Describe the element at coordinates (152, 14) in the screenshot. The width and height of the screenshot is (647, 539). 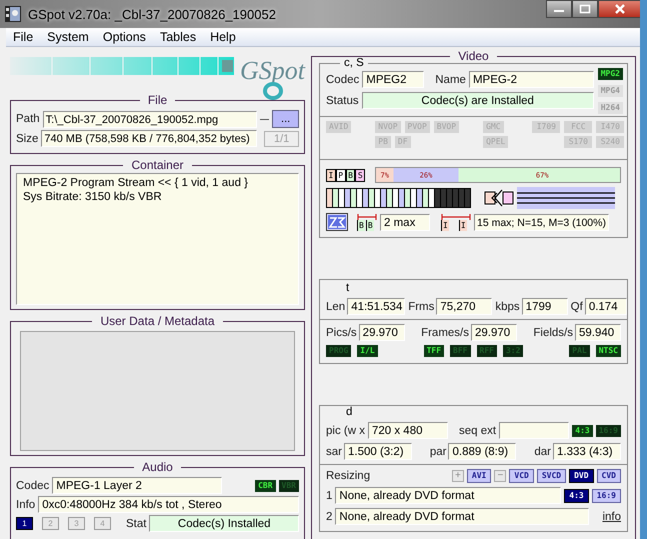
I see `window-title: GSpot v2.70a: _Cbl-37_20070826_190052` at that location.